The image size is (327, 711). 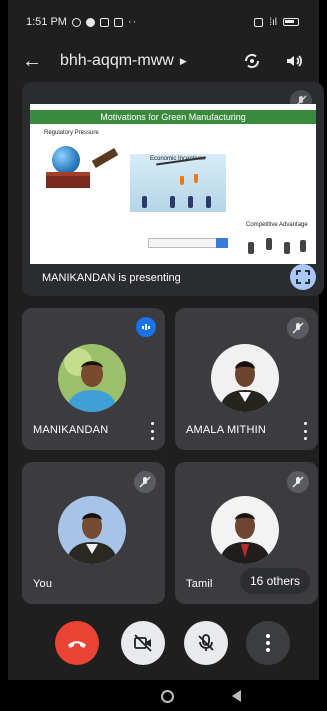 What do you see at coordinates (68, 180) in the screenshot?
I see `law-books-image` at bounding box center [68, 180].